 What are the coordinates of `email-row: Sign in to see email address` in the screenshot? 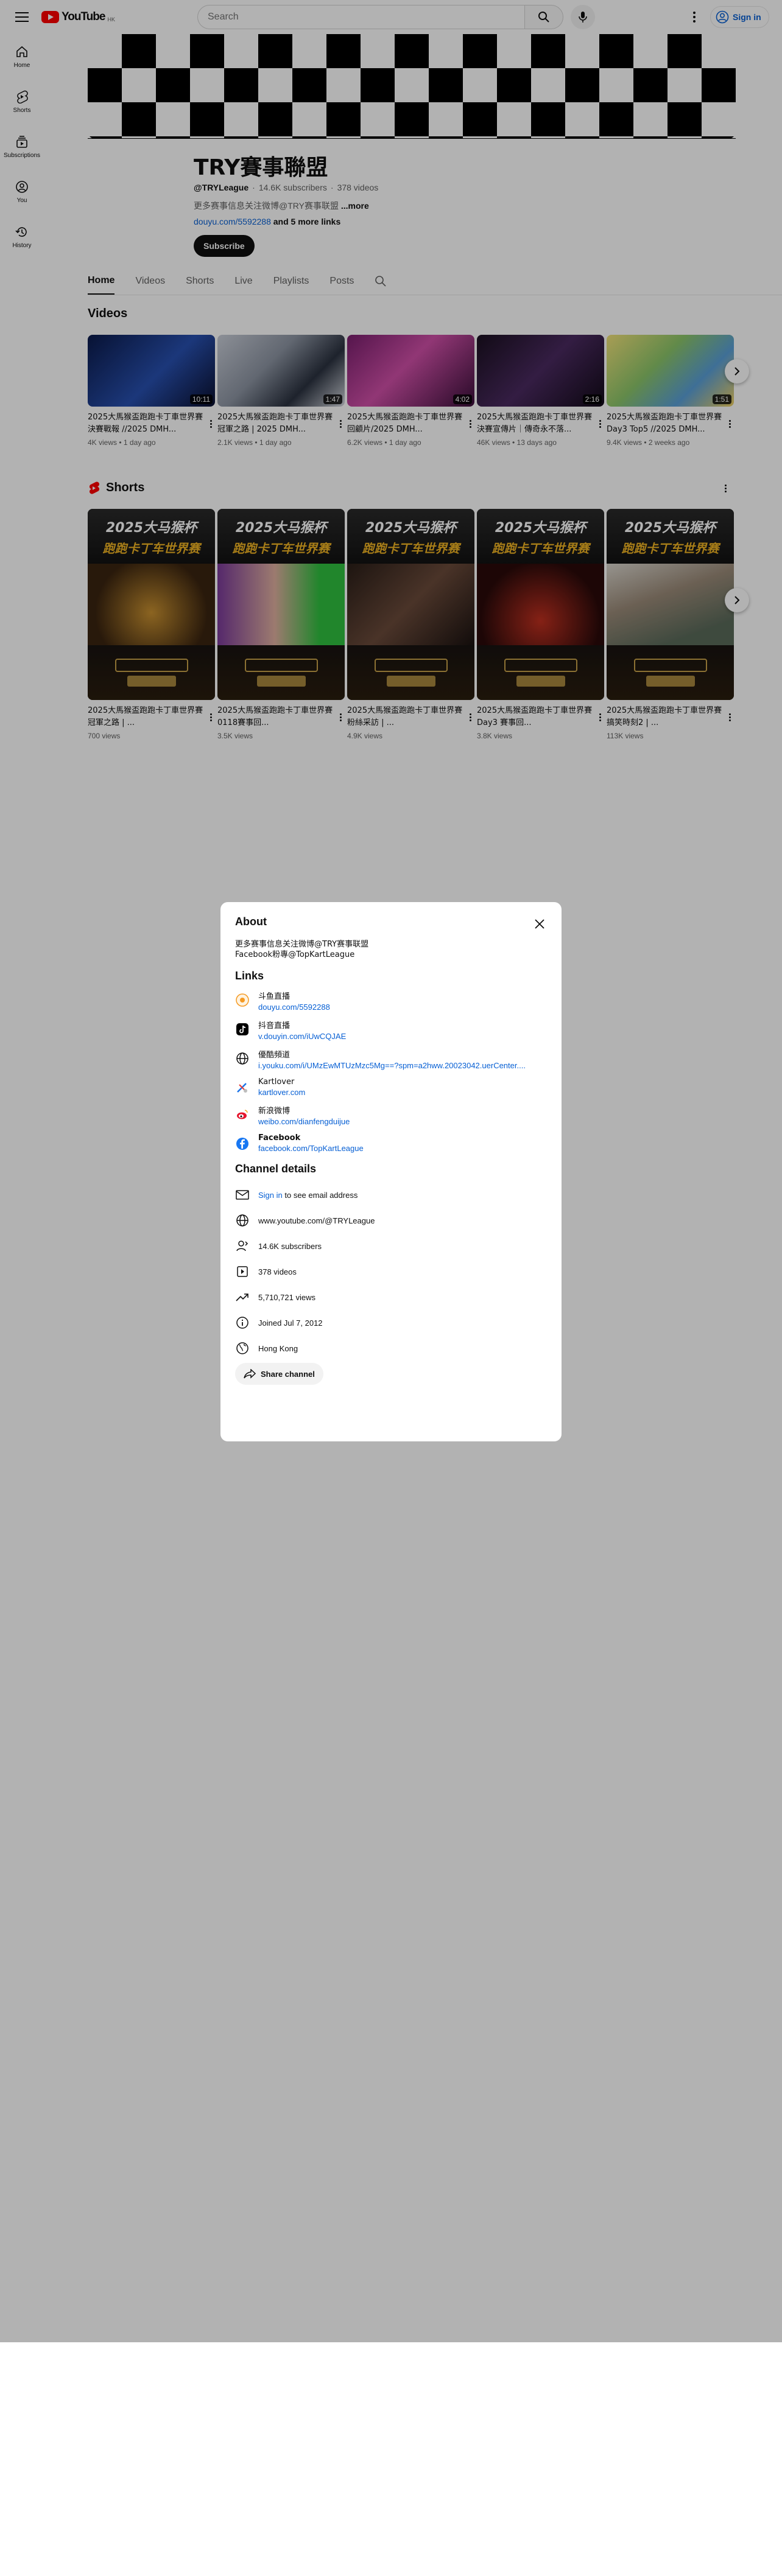 It's located at (391, 1195).